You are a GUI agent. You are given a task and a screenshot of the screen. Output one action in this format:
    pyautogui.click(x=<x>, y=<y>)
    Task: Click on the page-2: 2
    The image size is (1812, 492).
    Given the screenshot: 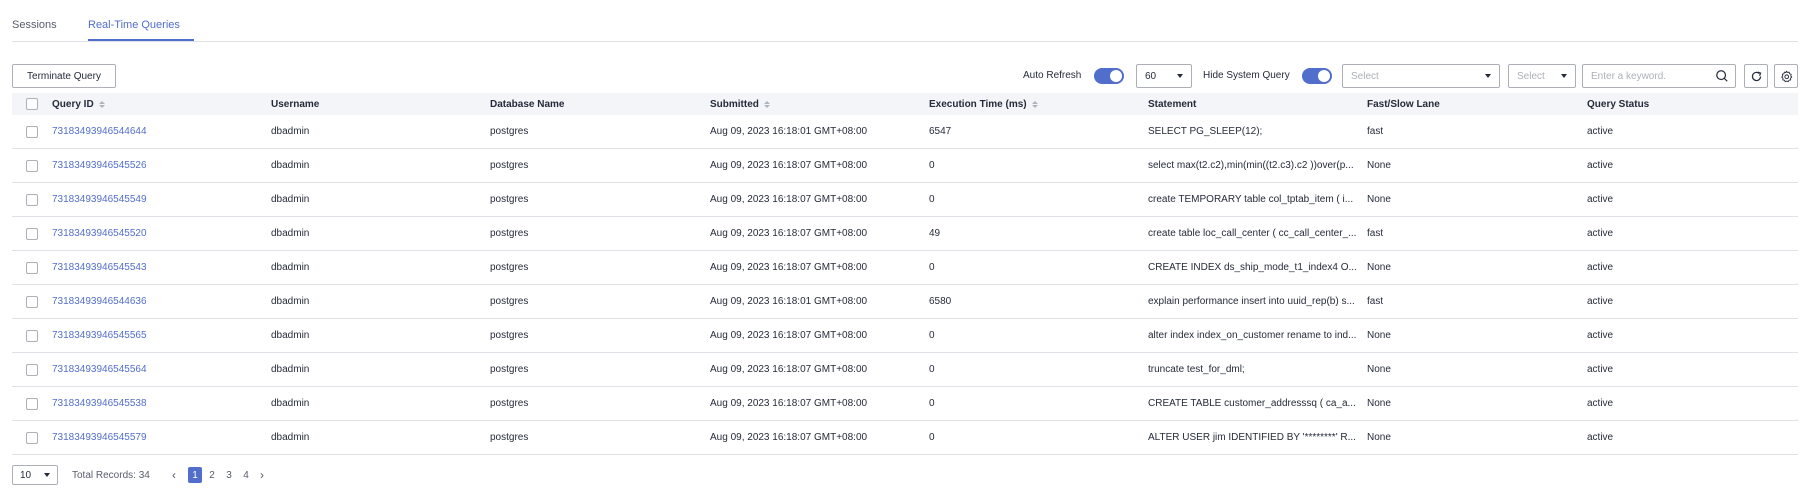 What is the action you would take?
    pyautogui.click(x=212, y=475)
    